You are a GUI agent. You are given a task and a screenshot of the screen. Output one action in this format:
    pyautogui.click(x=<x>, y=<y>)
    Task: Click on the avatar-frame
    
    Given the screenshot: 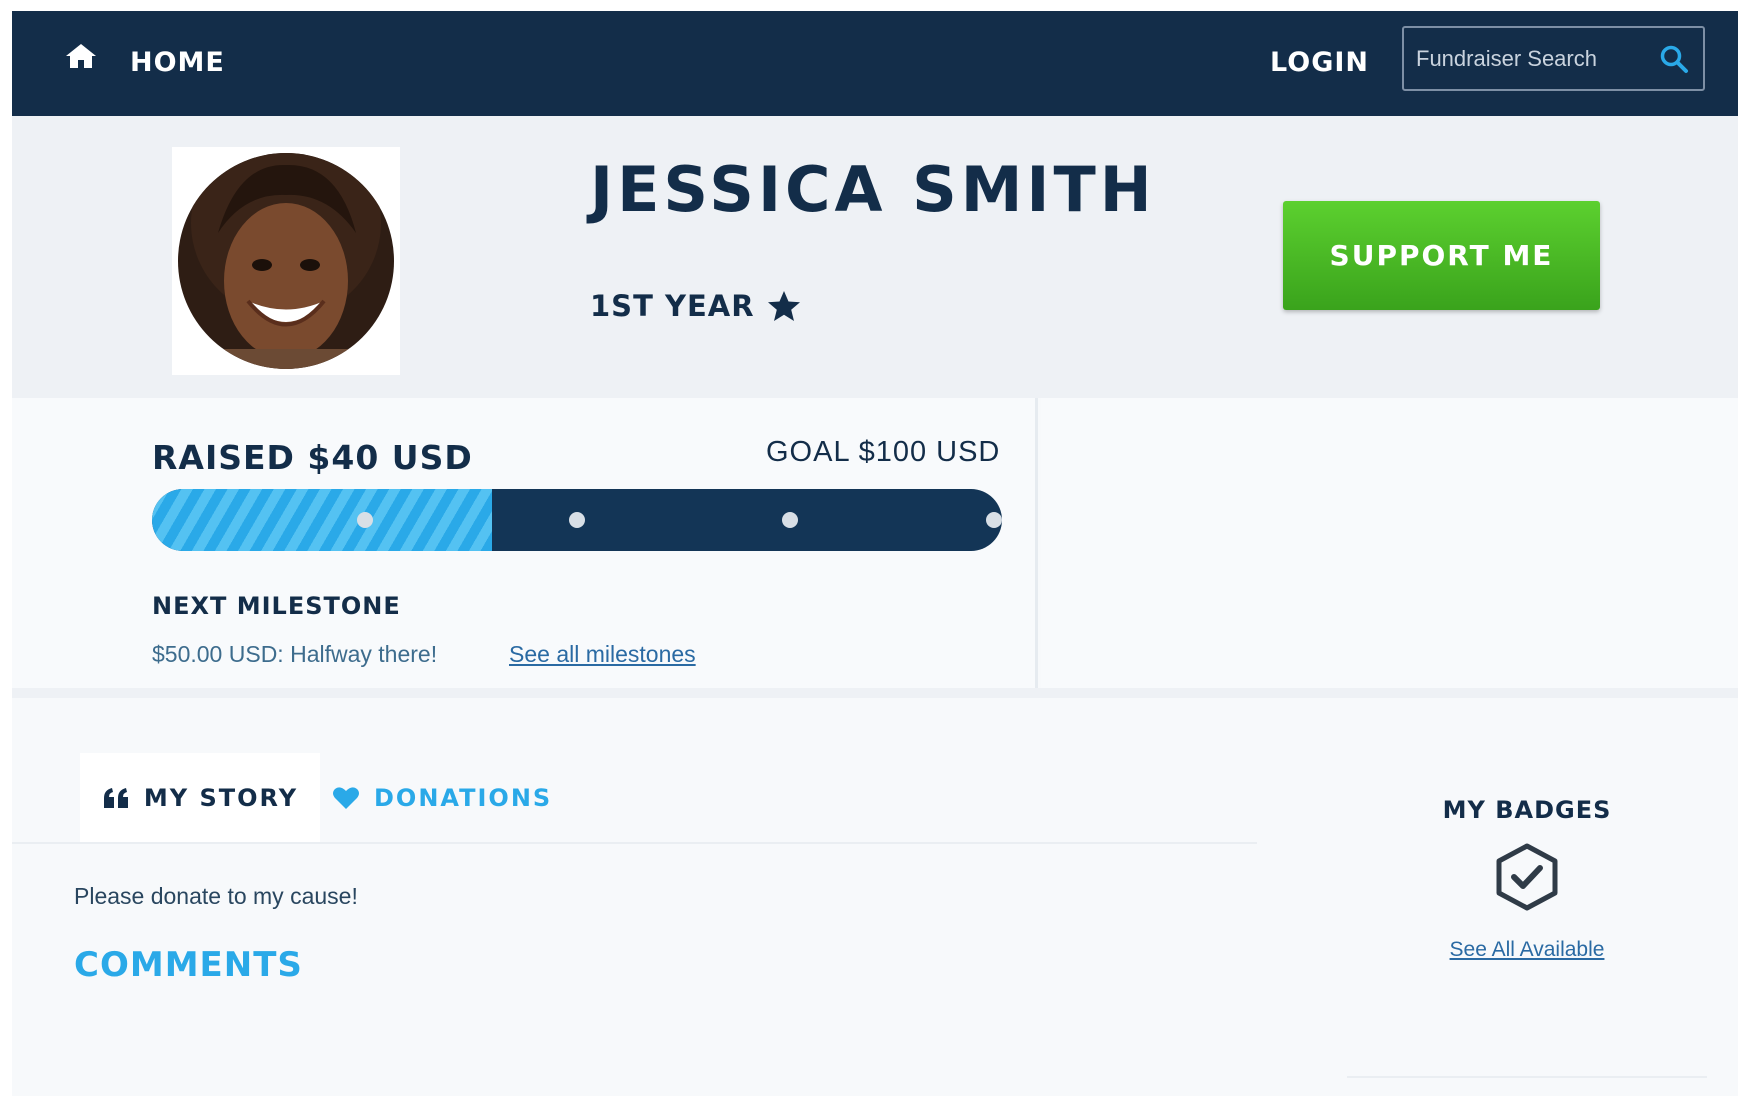 What is the action you would take?
    pyautogui.click(x=286, y=261)
    